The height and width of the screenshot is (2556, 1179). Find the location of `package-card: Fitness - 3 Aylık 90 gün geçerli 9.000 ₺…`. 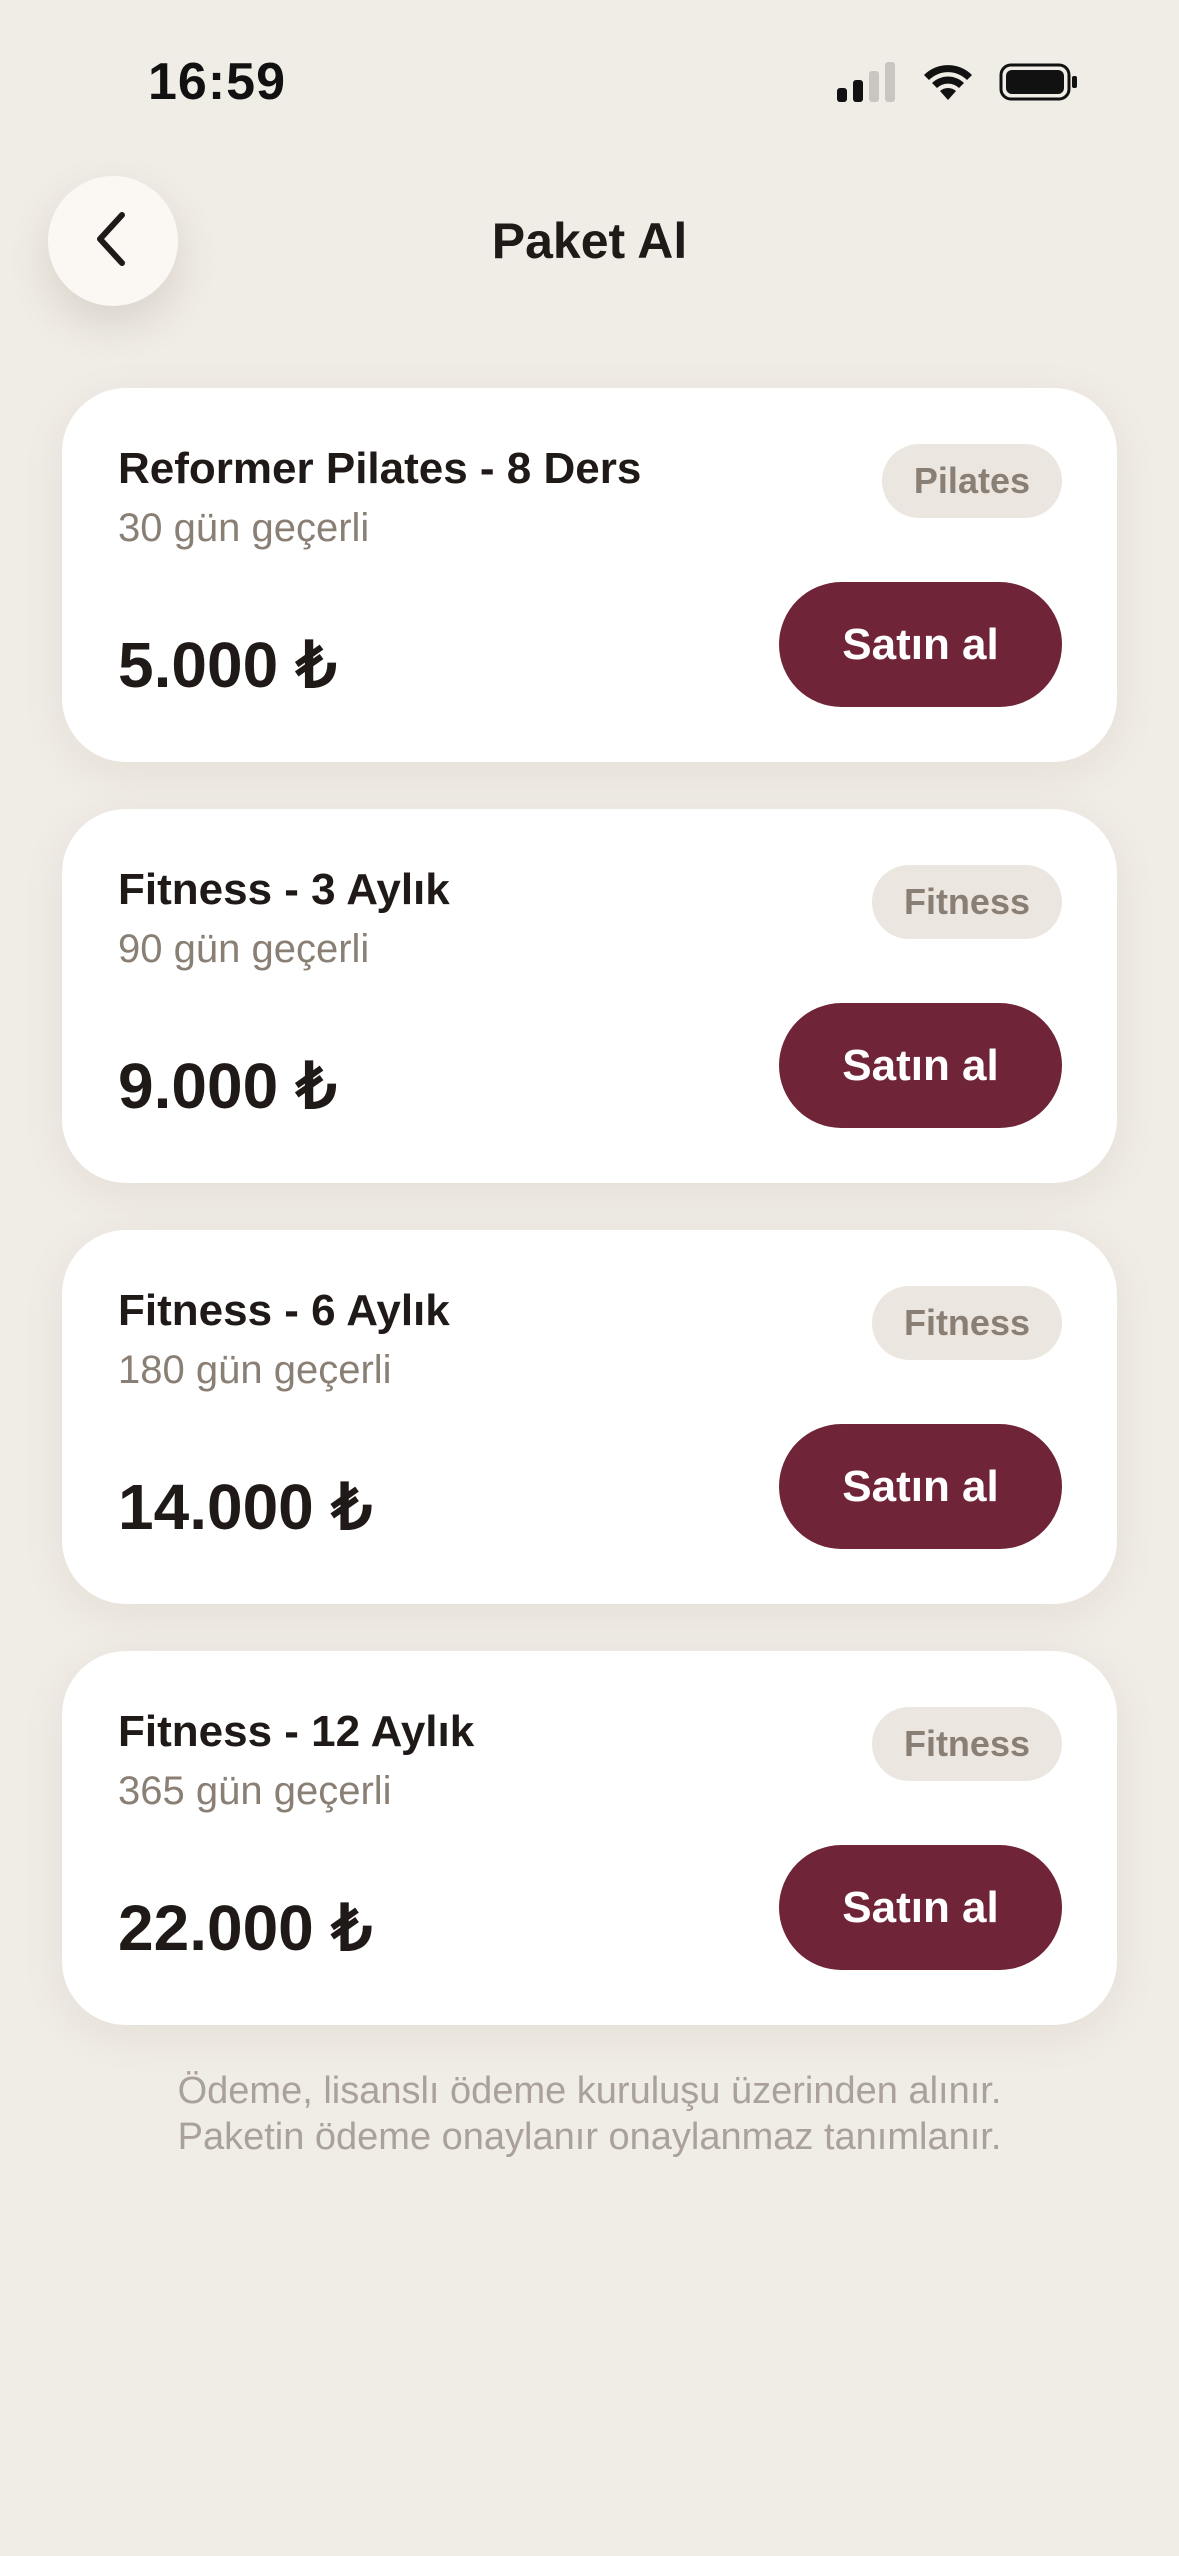

package-card: Fitness - 3 Aylık 90 gün geçerli 9.000 ₺… is located at coordinates (589, 996).